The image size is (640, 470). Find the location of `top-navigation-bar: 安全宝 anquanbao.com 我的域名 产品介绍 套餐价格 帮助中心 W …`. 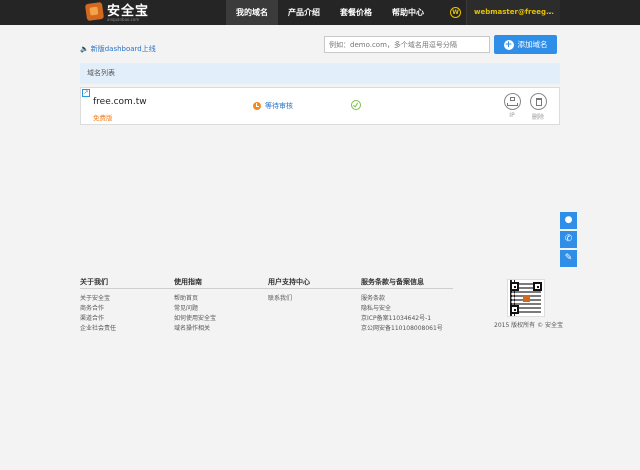

top-navigation-bar: 安全宝 anquanbao.com 我的域名 产品介绍 套餐价格 帮助中心 W … is located at coordinates (320, 12).